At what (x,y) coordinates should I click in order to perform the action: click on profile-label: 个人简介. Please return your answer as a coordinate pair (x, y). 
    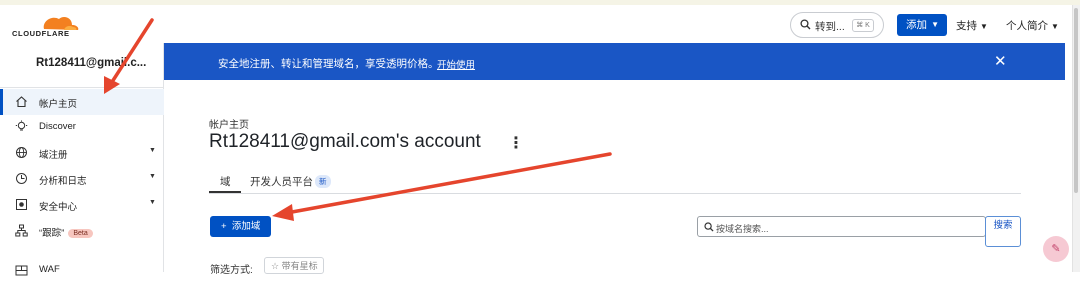
    Looking at the image, I should click on (1027, 26).